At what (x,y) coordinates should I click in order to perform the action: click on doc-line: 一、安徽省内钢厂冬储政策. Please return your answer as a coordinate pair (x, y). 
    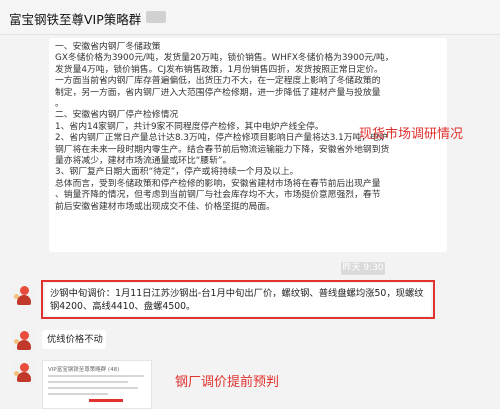
    Looking at the image, I should click on (108, 47).